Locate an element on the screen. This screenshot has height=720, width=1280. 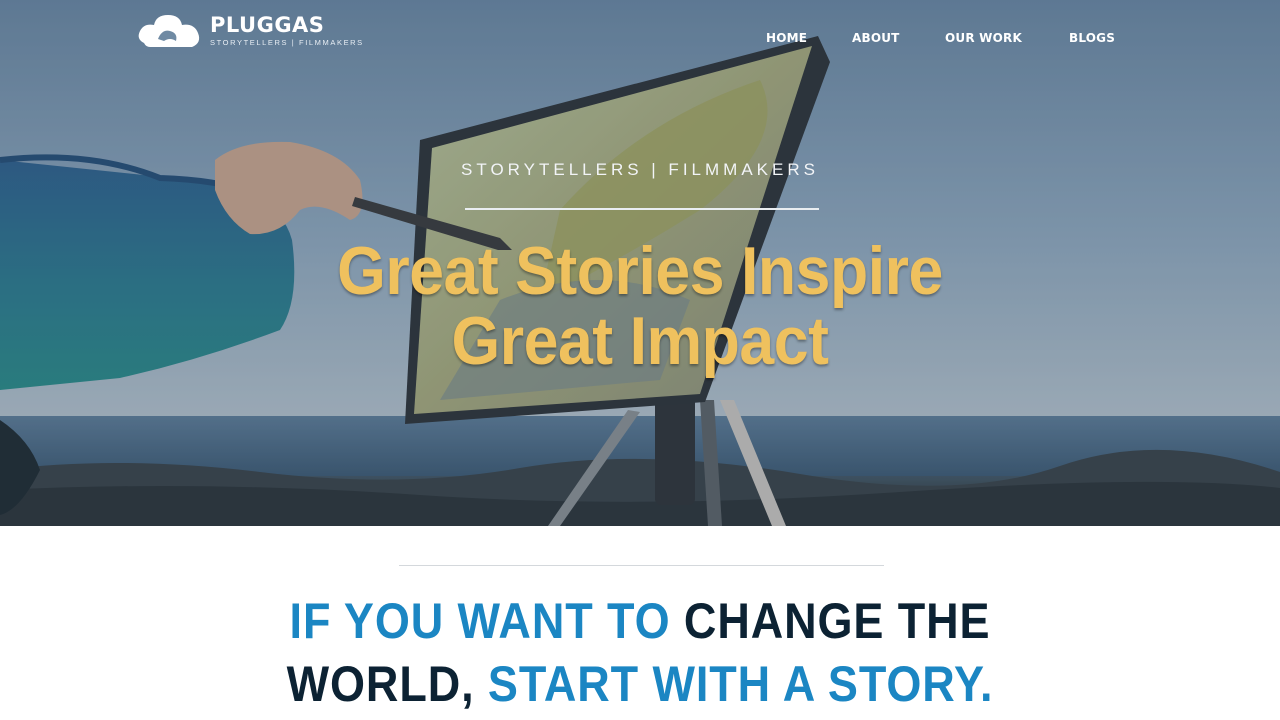
tagline-part-4: START WITH A STORY. is located at coordinates (740, 684).